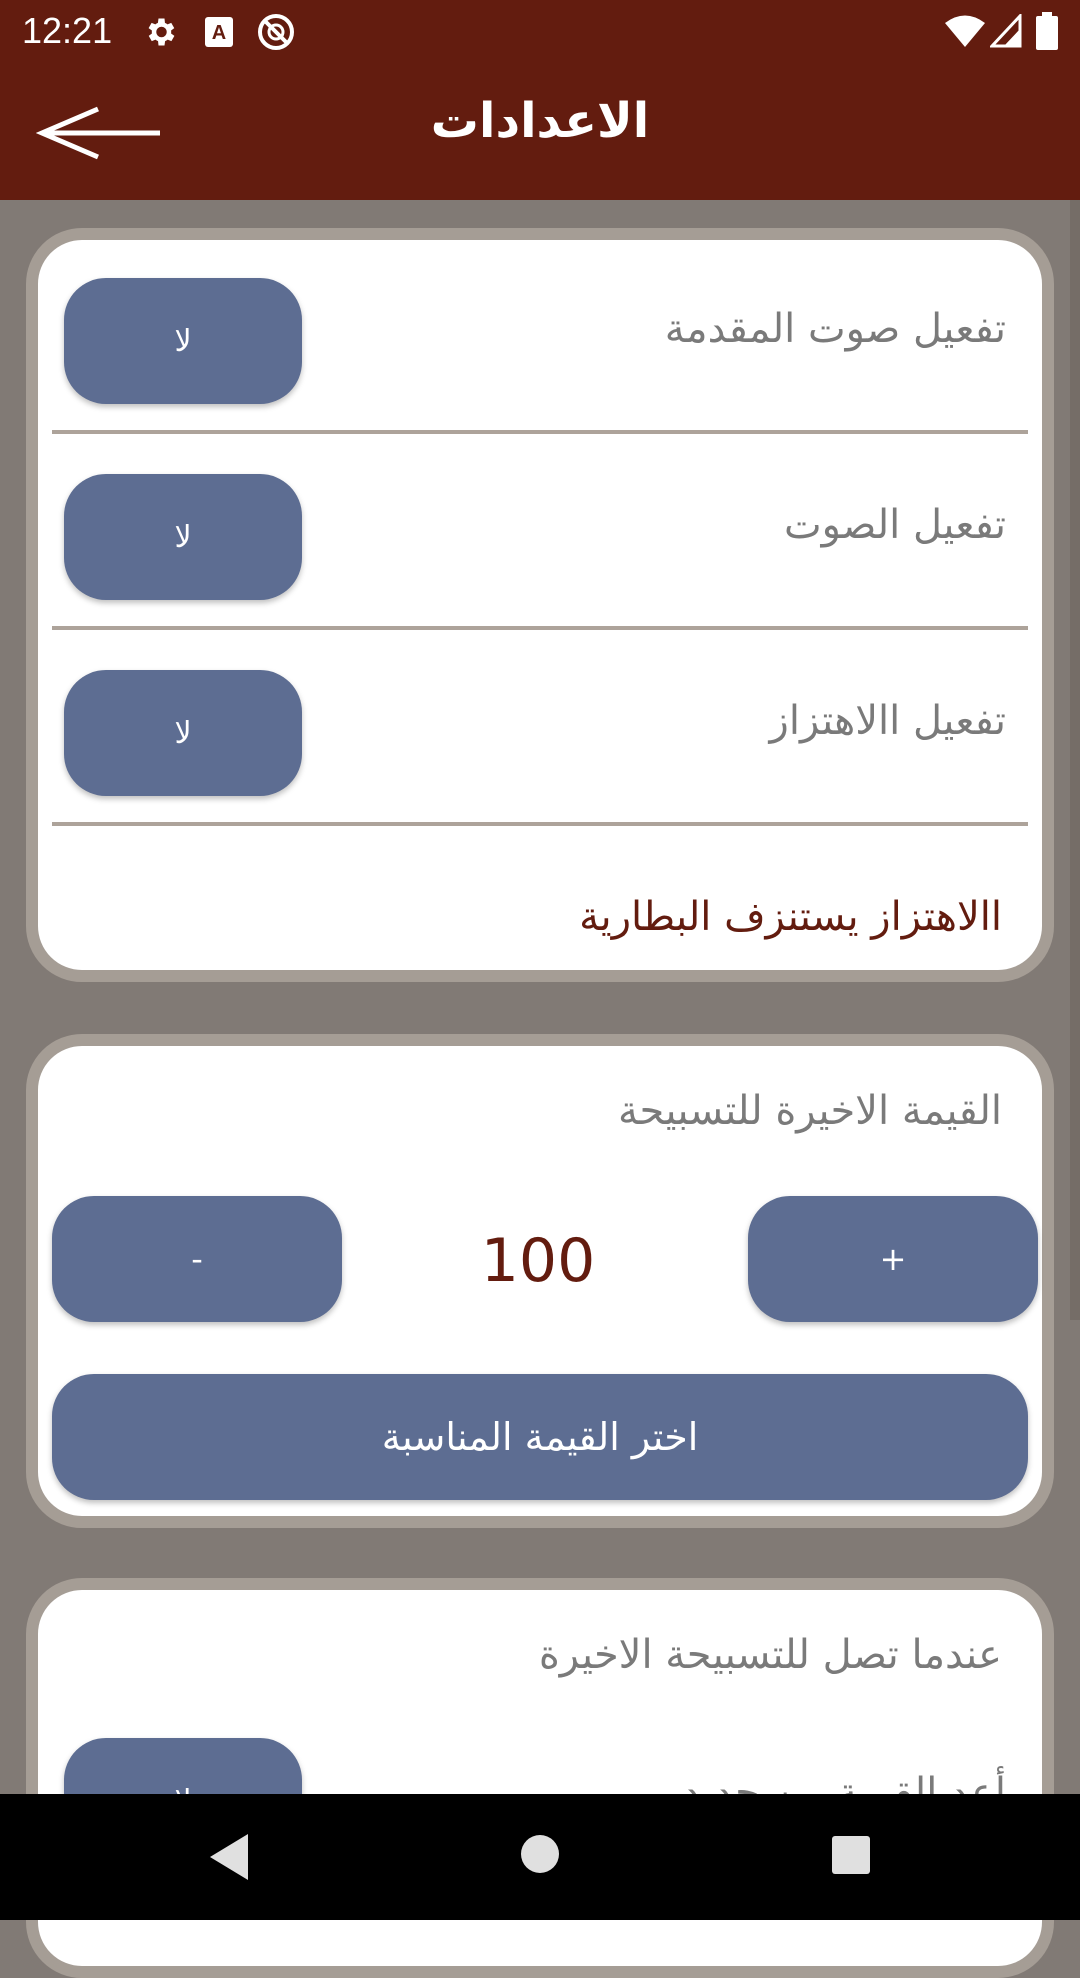 The height and width of the screenshot is (1978, 1080). I want to click on app-bar: الاعدادات, so click(540, 131).